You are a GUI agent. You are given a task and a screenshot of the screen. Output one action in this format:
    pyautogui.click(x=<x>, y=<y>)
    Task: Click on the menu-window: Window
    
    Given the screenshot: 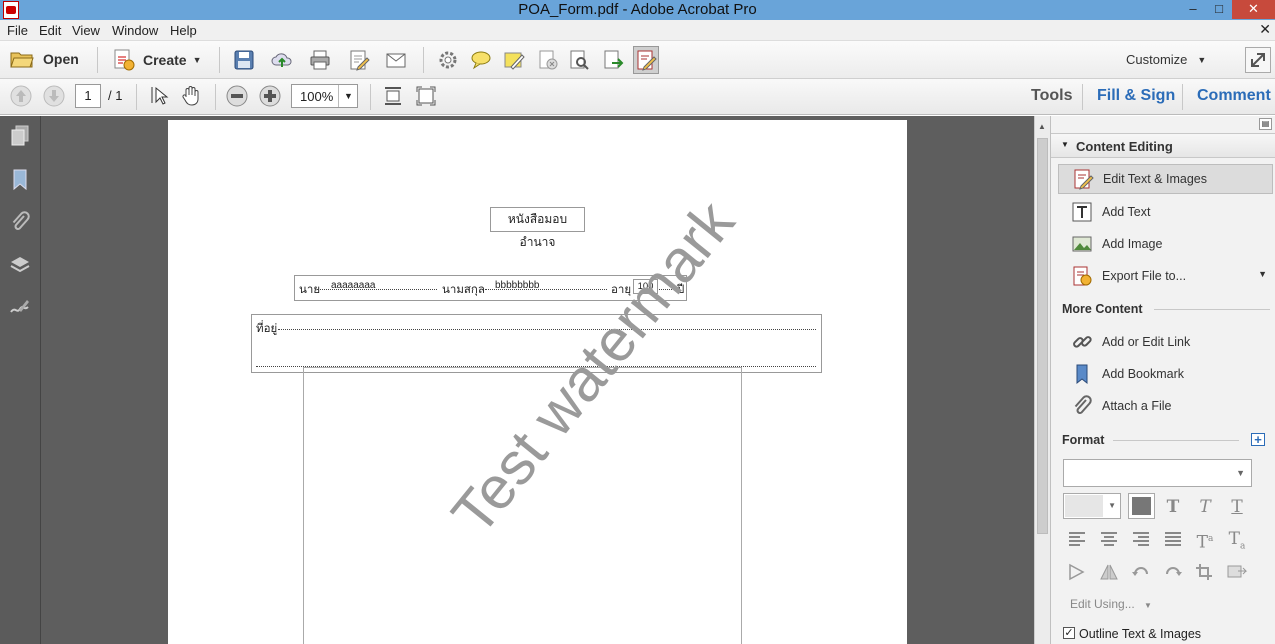 What is the action you would take?
    pyautogui.click(x=135, y=30)
    